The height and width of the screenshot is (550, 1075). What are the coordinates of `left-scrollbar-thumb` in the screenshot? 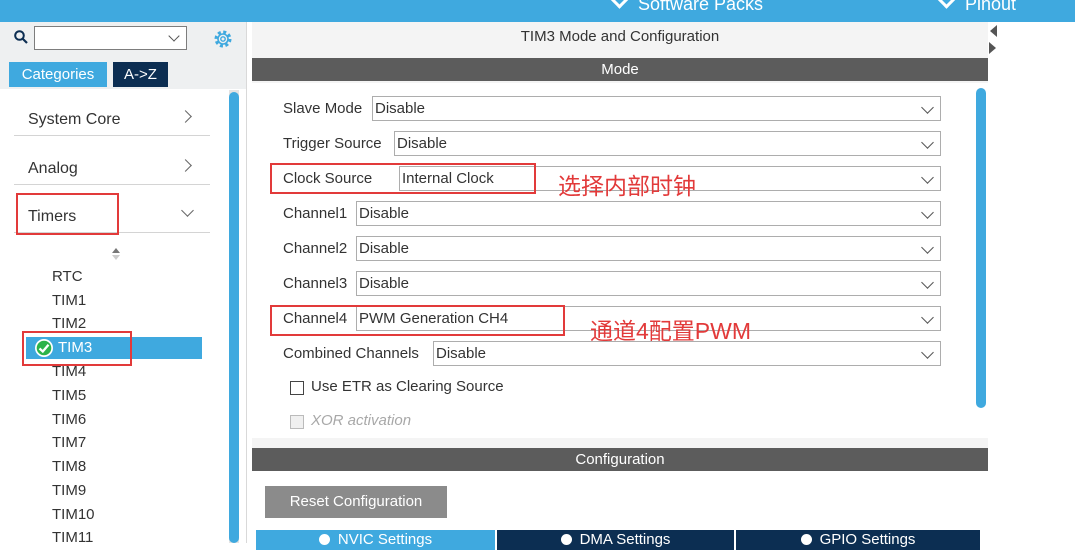 It's located at (234, 317).